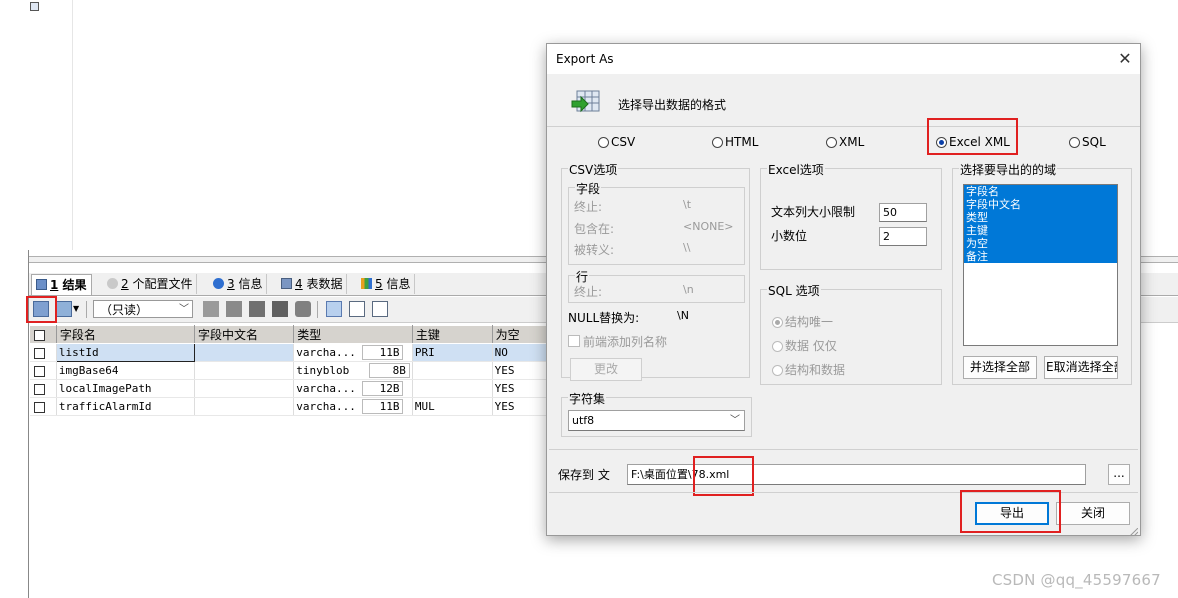 The image size is (1178, 598). I want to click on format-html: HTML, so click(735, 142).